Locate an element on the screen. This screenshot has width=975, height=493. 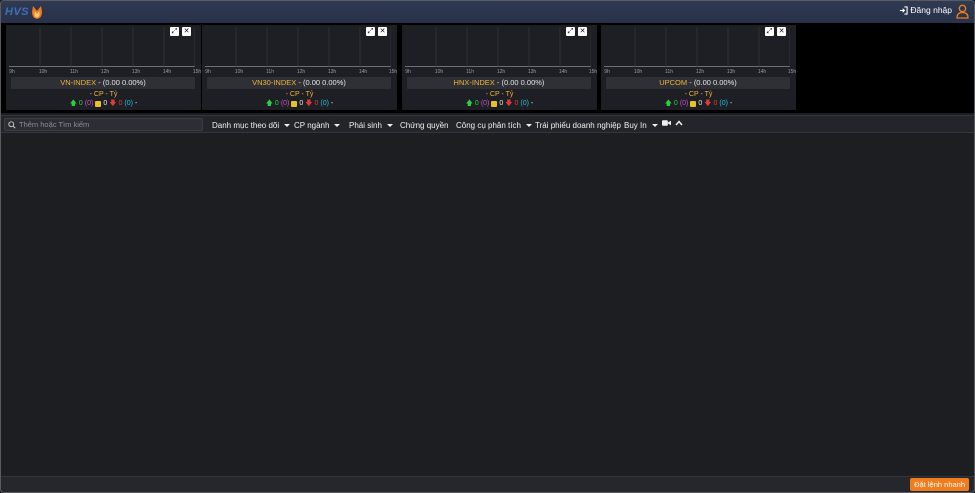
index-name: VN30-INDEX is located at coordinates (274, 82).